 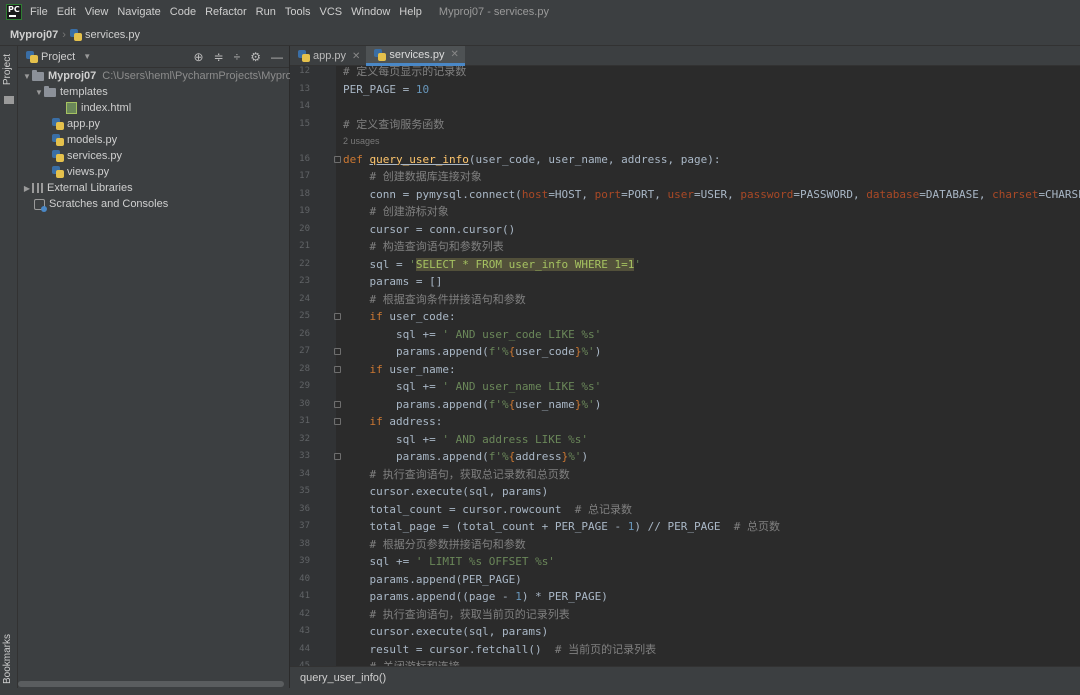 I want to click on project-tool-tab: Project, so click(x=7, y=69).